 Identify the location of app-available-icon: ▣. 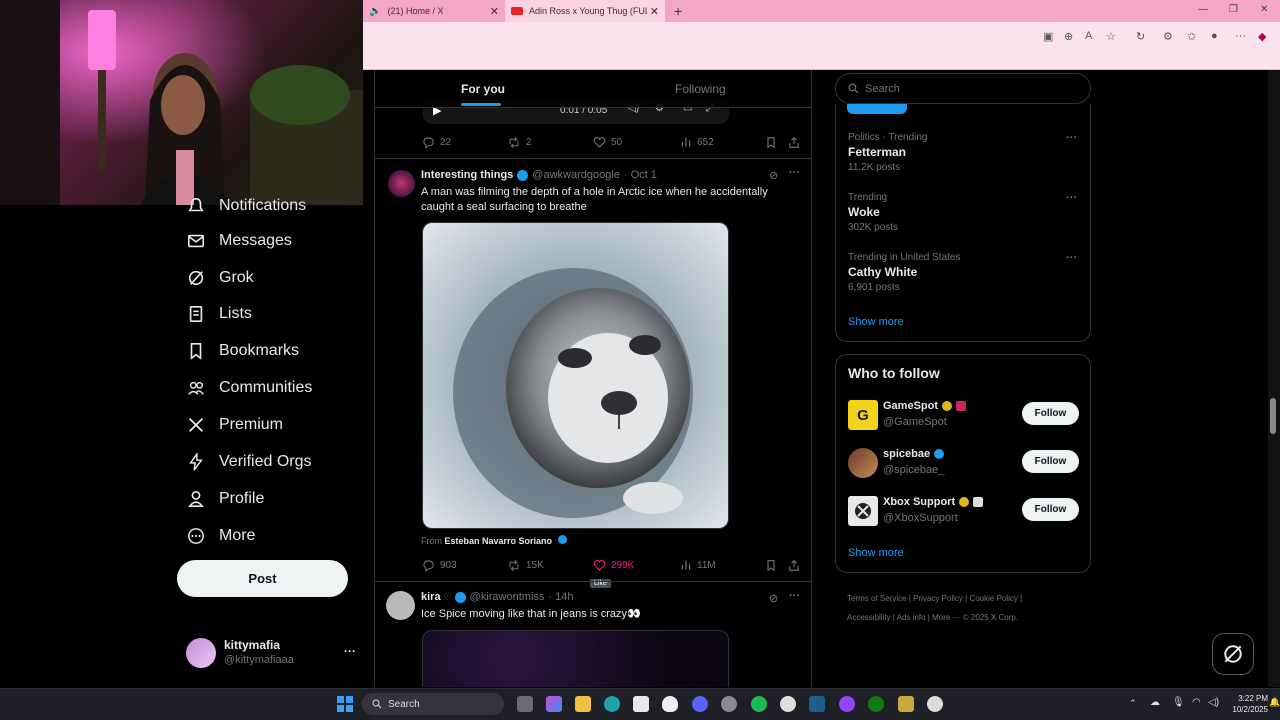
(1048, 36).